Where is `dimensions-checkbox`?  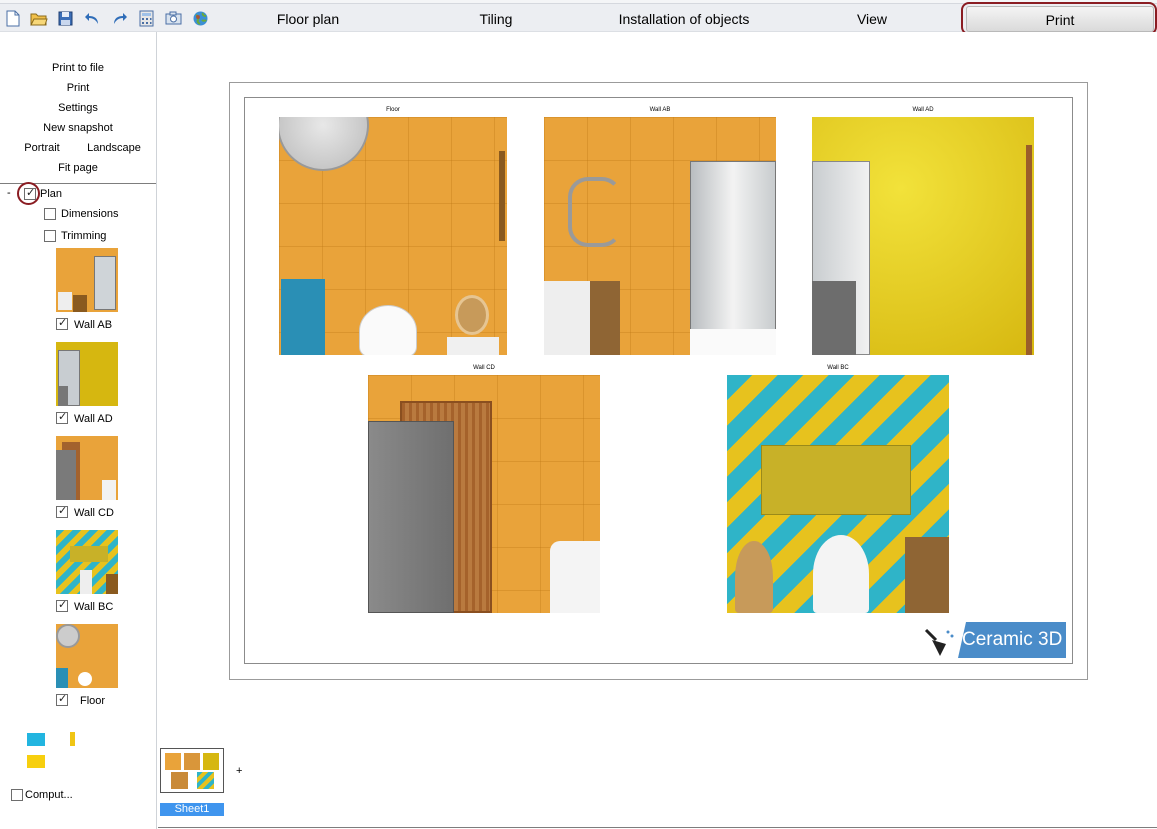
dimensions-checkbox is located at coordinates (50, 214).